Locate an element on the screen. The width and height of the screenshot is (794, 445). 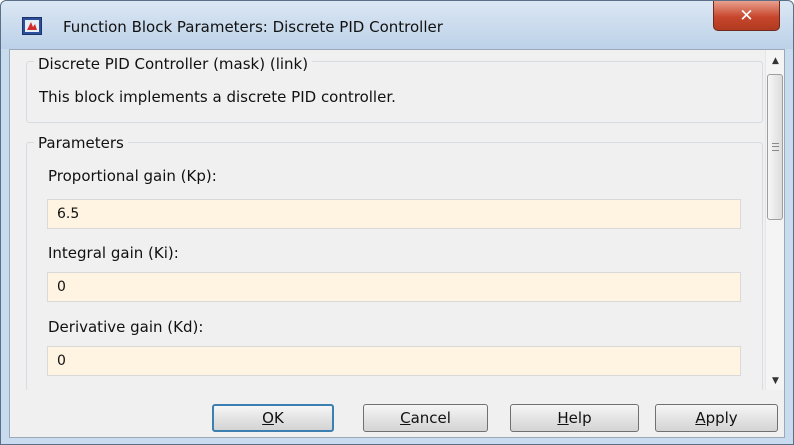
close-button: ✕ is located at coordinates (746, 16).